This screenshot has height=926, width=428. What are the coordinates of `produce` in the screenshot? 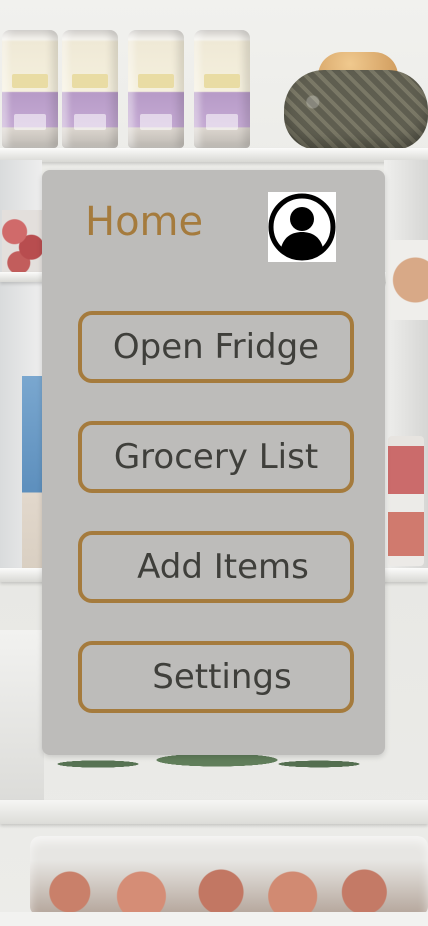 It's located at (407, 280).